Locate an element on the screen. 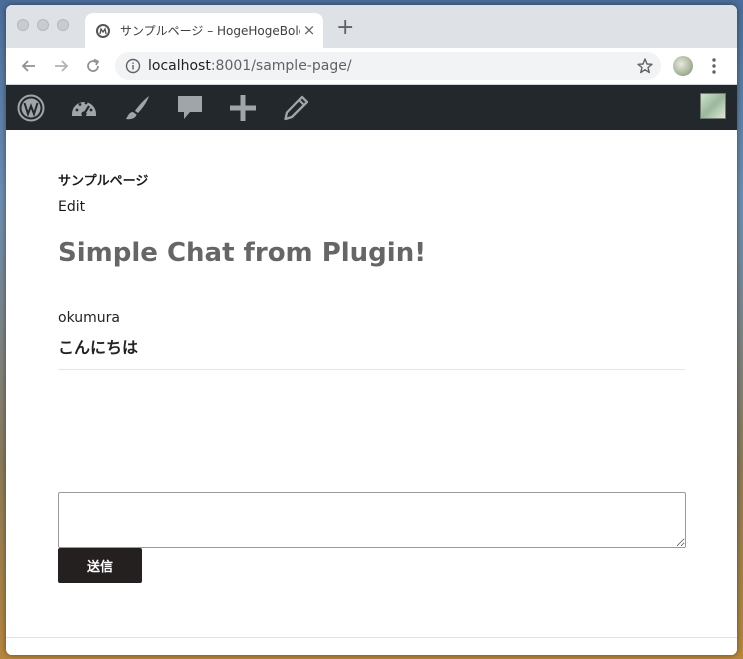  send-button: 送信 is located at coordinates (100, 565).